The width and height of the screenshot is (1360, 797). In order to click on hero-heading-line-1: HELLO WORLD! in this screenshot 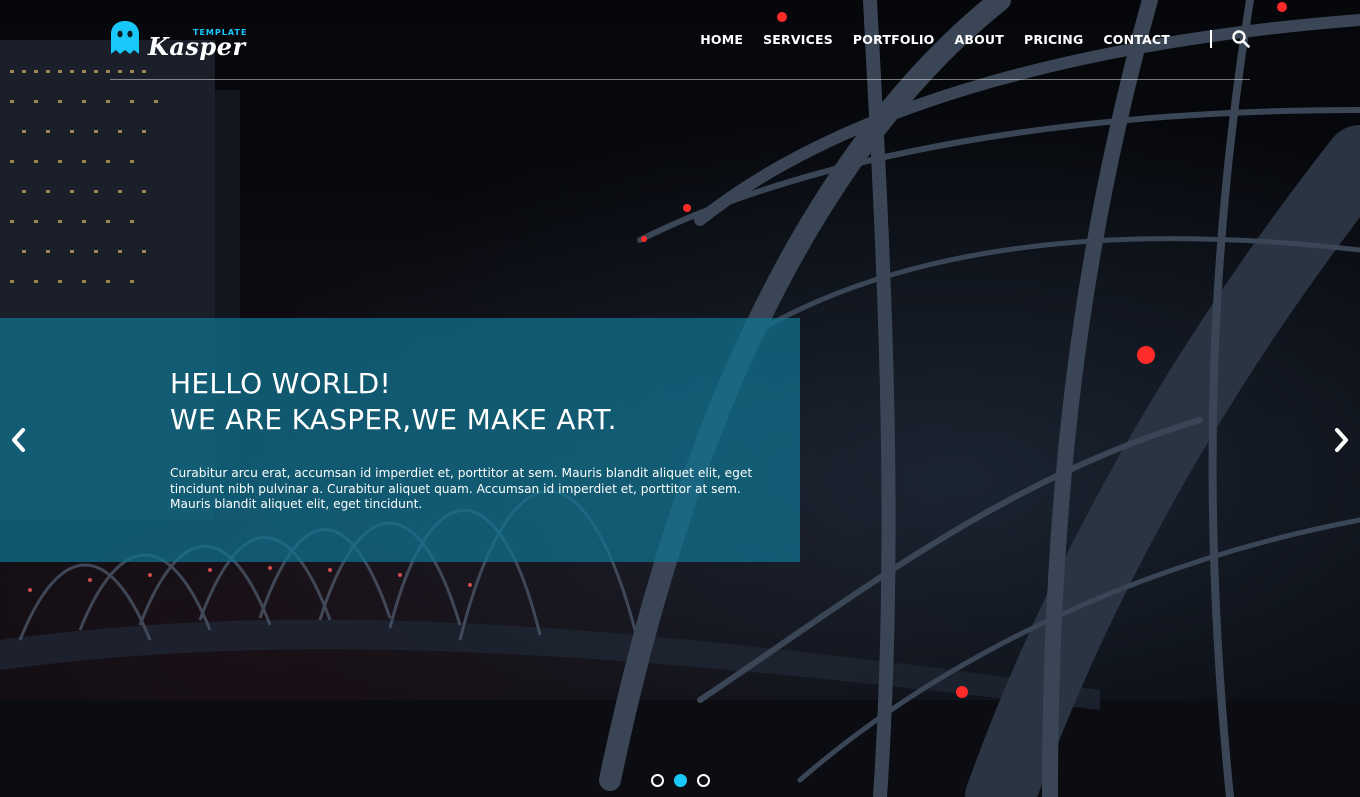, I will do `click(281, 383)`.